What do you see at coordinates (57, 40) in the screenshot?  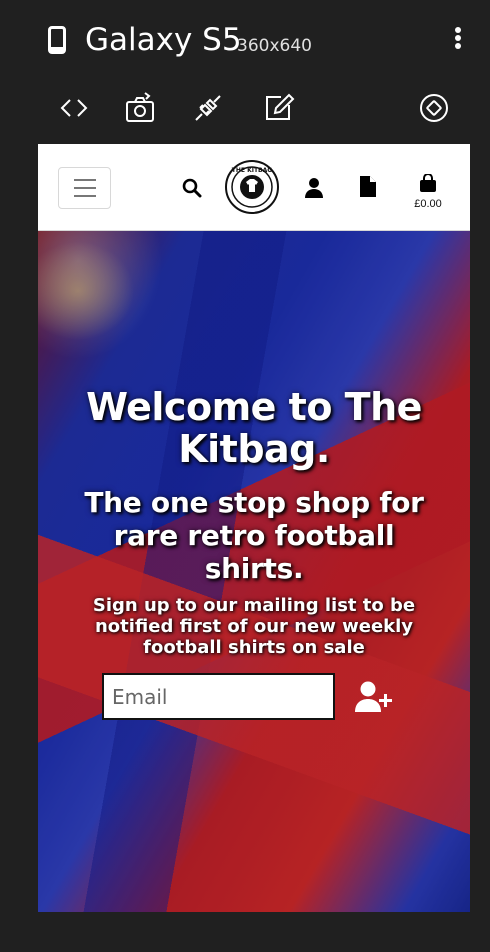 I see `phone-icon` at bounding box center [57, 40].